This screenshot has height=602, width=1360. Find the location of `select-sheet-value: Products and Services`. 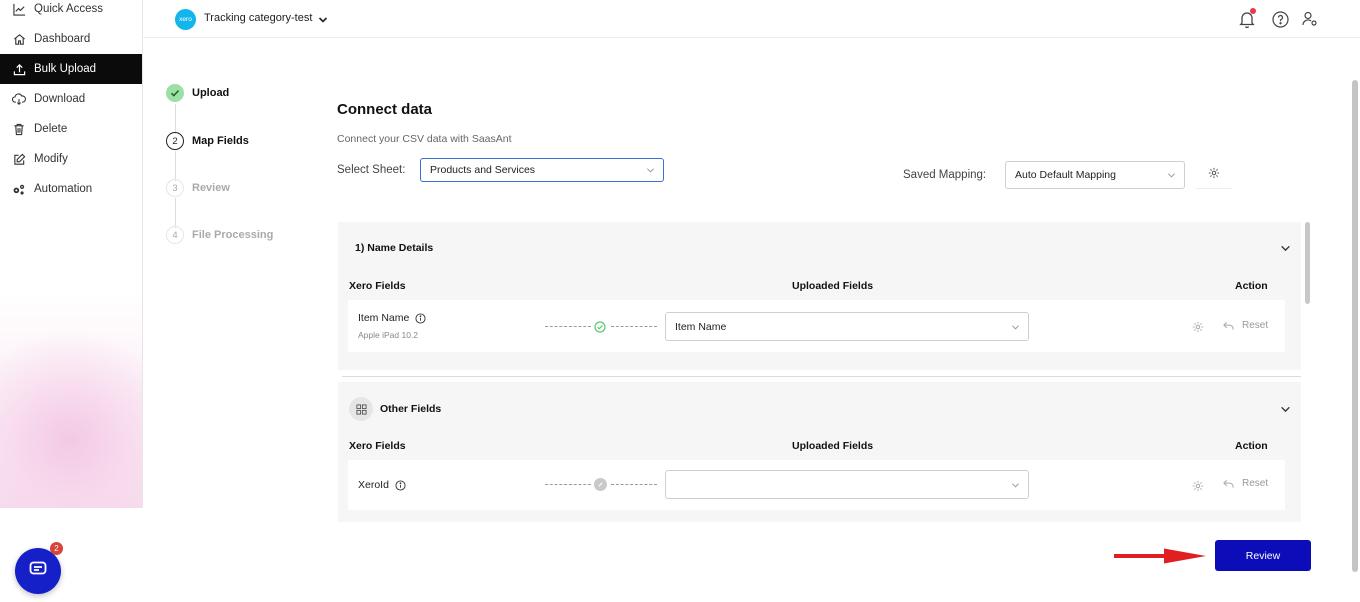

select-sheet-value: Products and Services is located at coordinates (483, 170).